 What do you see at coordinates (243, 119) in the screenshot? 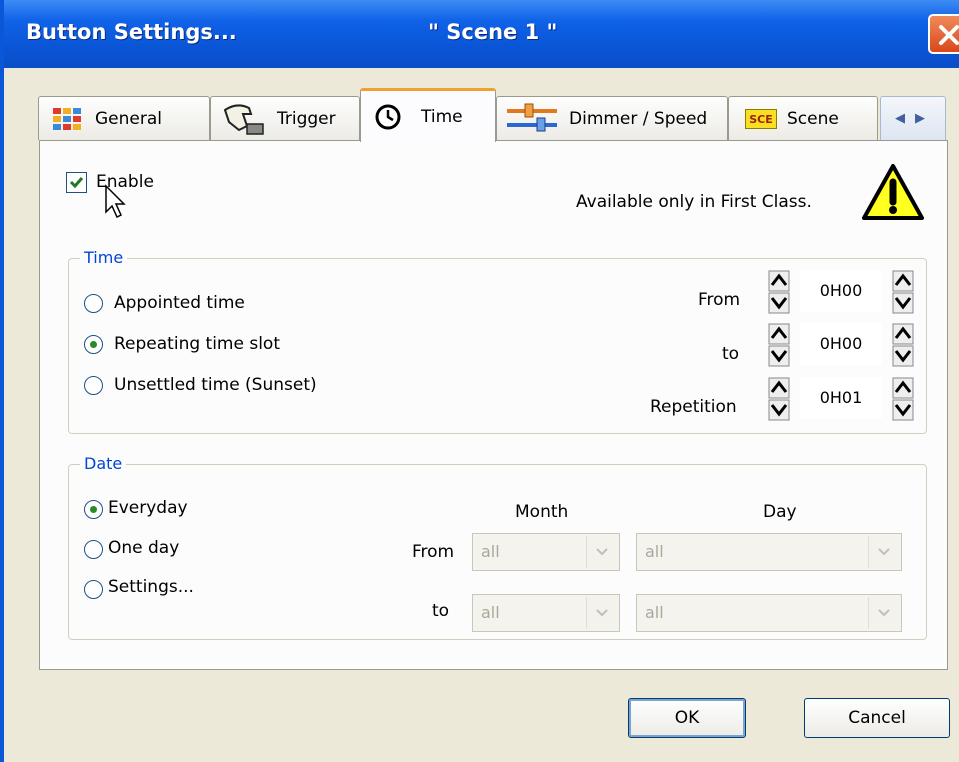
I see `trigger-hand-icon` at bounding box center [243, 119].